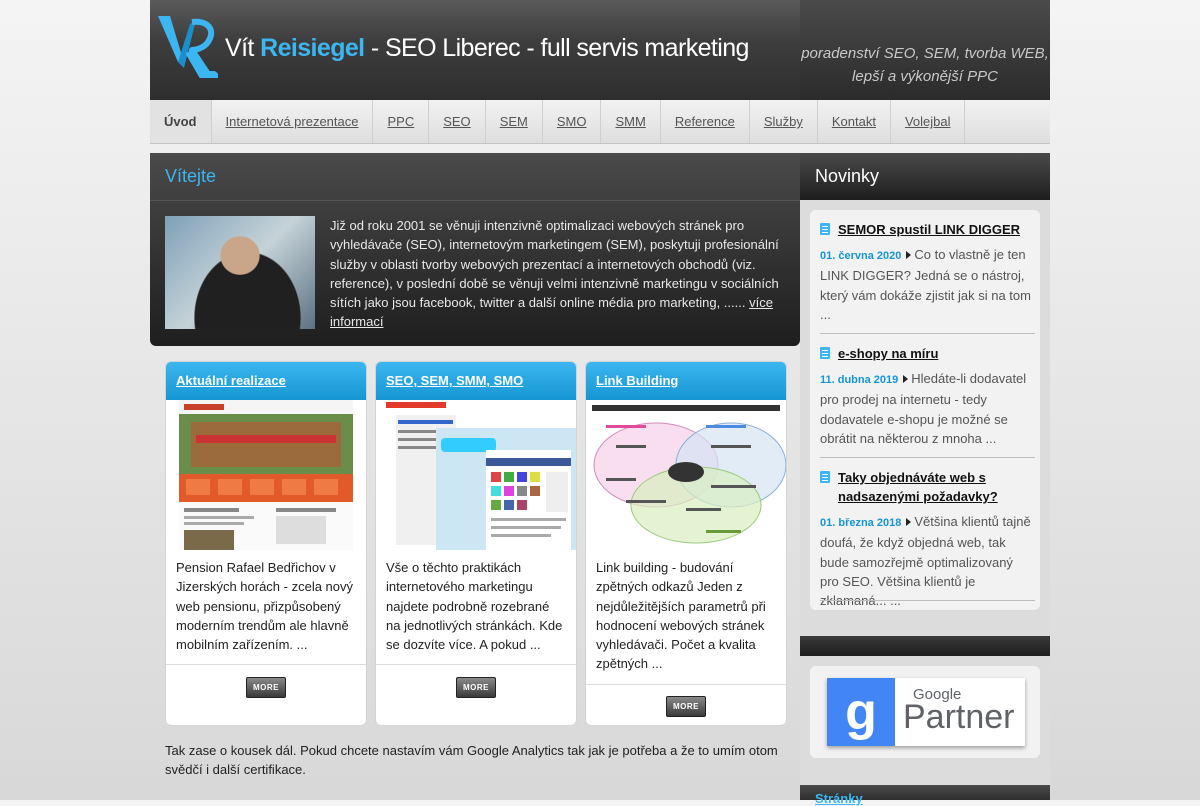 The image size is (1200, 806). I want to click on nav-item-sluzby: Služby, so click(784, 121).